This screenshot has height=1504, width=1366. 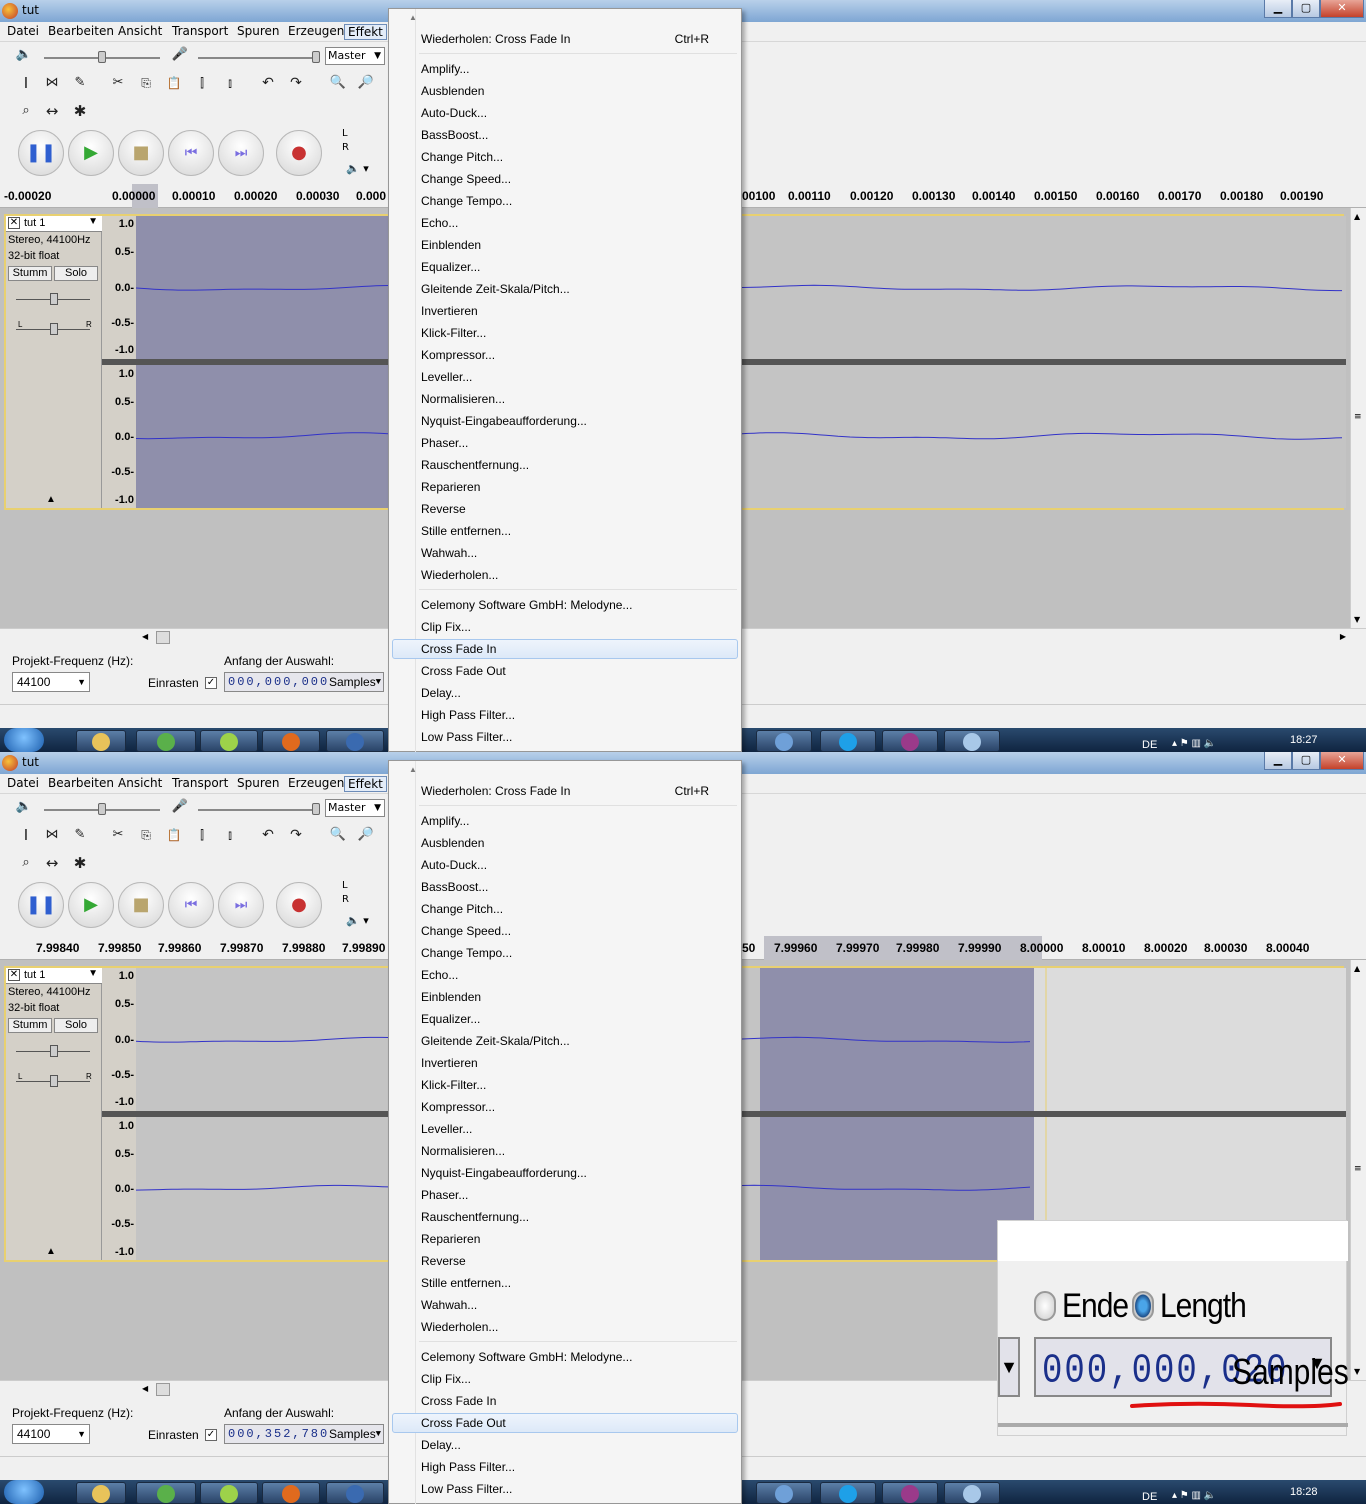 I want to click on menu-item-effect: Invertieren, so click(x=576, y=1063).